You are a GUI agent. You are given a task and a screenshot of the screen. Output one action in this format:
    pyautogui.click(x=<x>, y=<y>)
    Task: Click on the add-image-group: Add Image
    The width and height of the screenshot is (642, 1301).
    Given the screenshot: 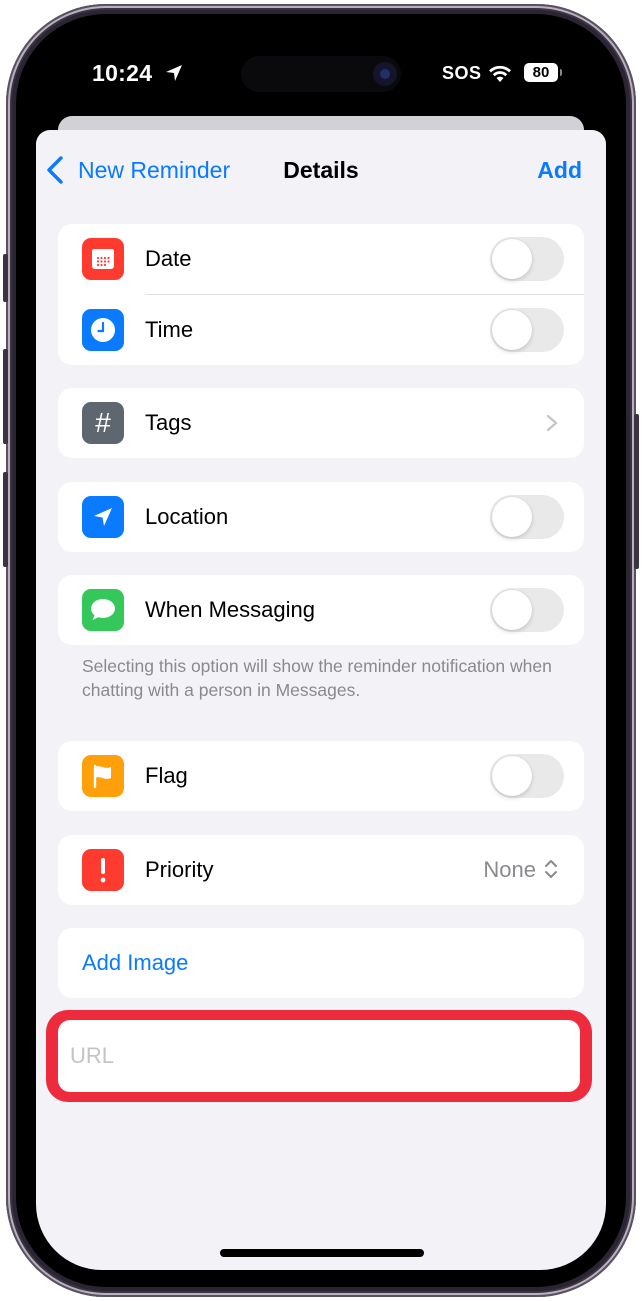 What is the action you would take?
    pyautogui.click(x=321, y=963)
    